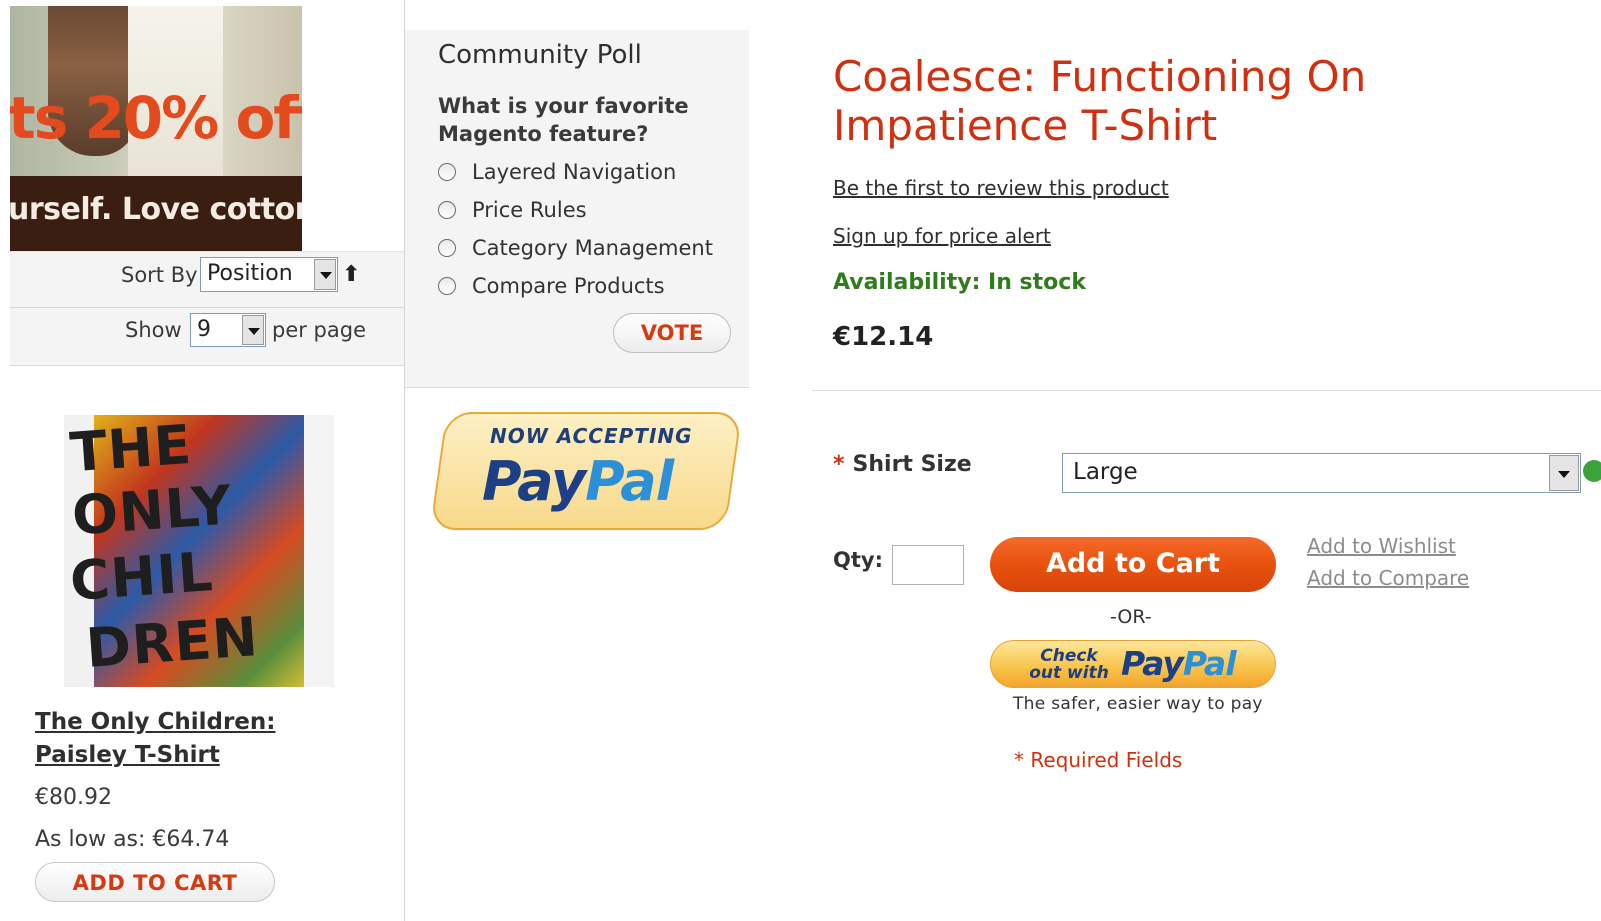 This screenshot has height=921, width=1601. I want to click on per-page-label: per page, so click(319, 330).